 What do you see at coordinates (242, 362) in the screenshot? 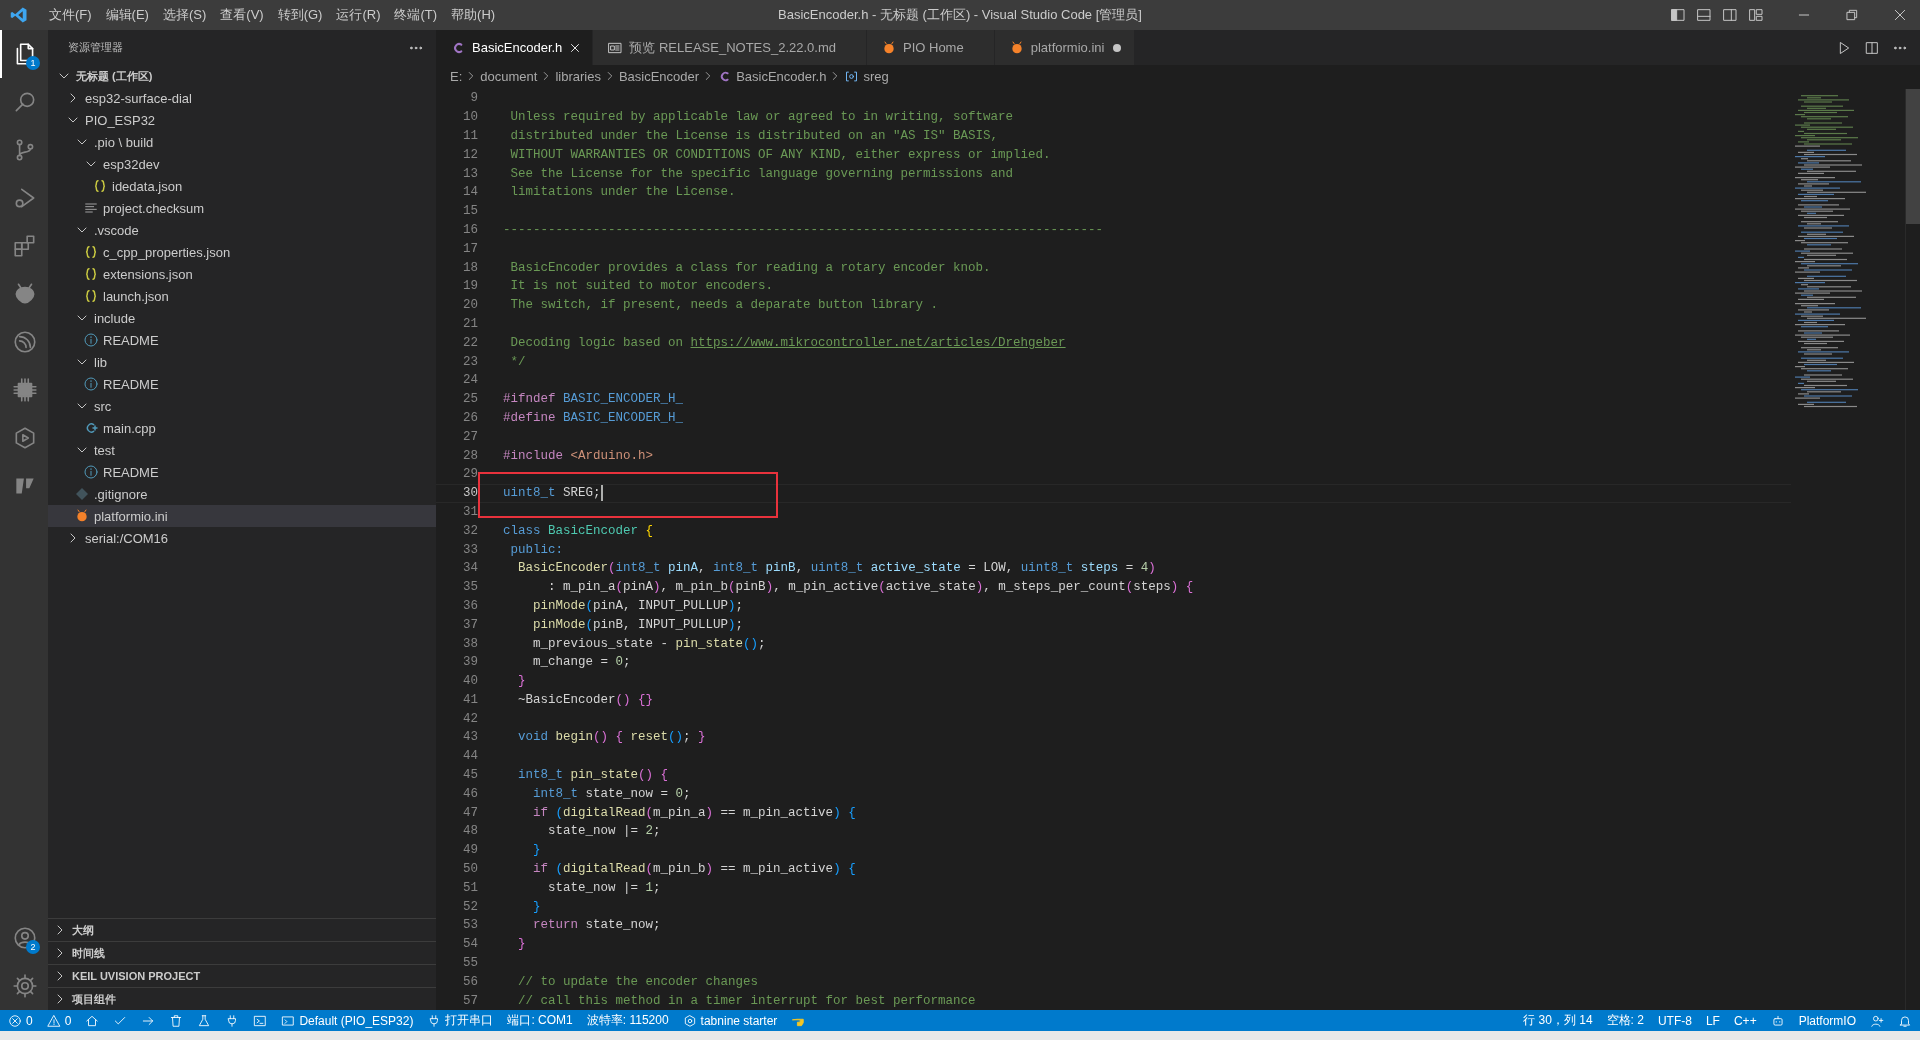
I see `tree-item: lib` at bounding box center [242, 362].